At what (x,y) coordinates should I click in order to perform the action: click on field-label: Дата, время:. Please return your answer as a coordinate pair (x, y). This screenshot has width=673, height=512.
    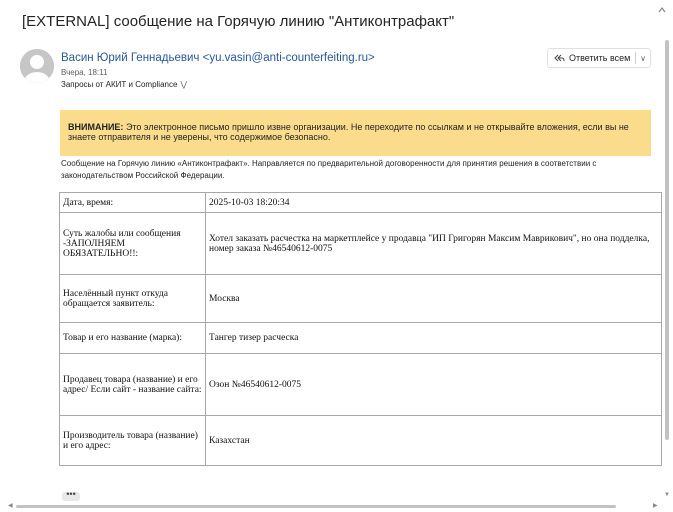
    Looking at the image, I should click on (132, 202).